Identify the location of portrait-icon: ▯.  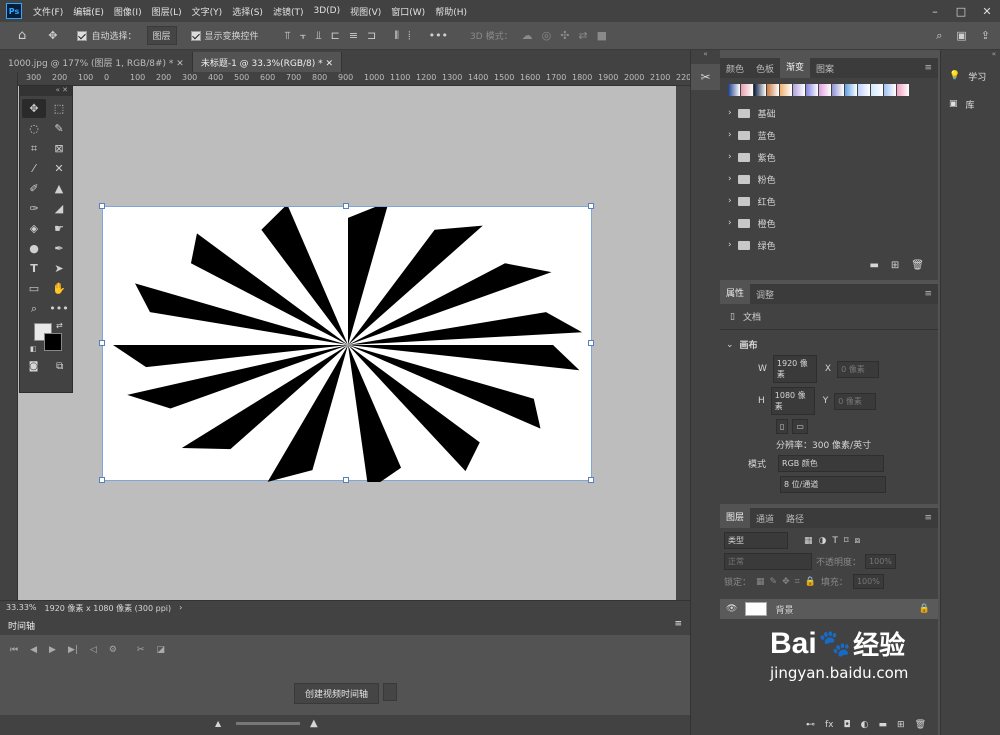
(782, 426).